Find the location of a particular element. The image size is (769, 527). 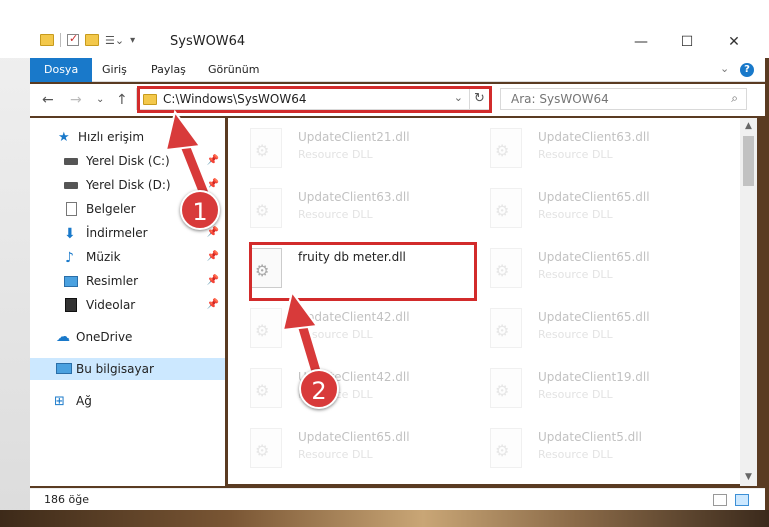

tab-home: Giriş is located at coordinates (114, 70).